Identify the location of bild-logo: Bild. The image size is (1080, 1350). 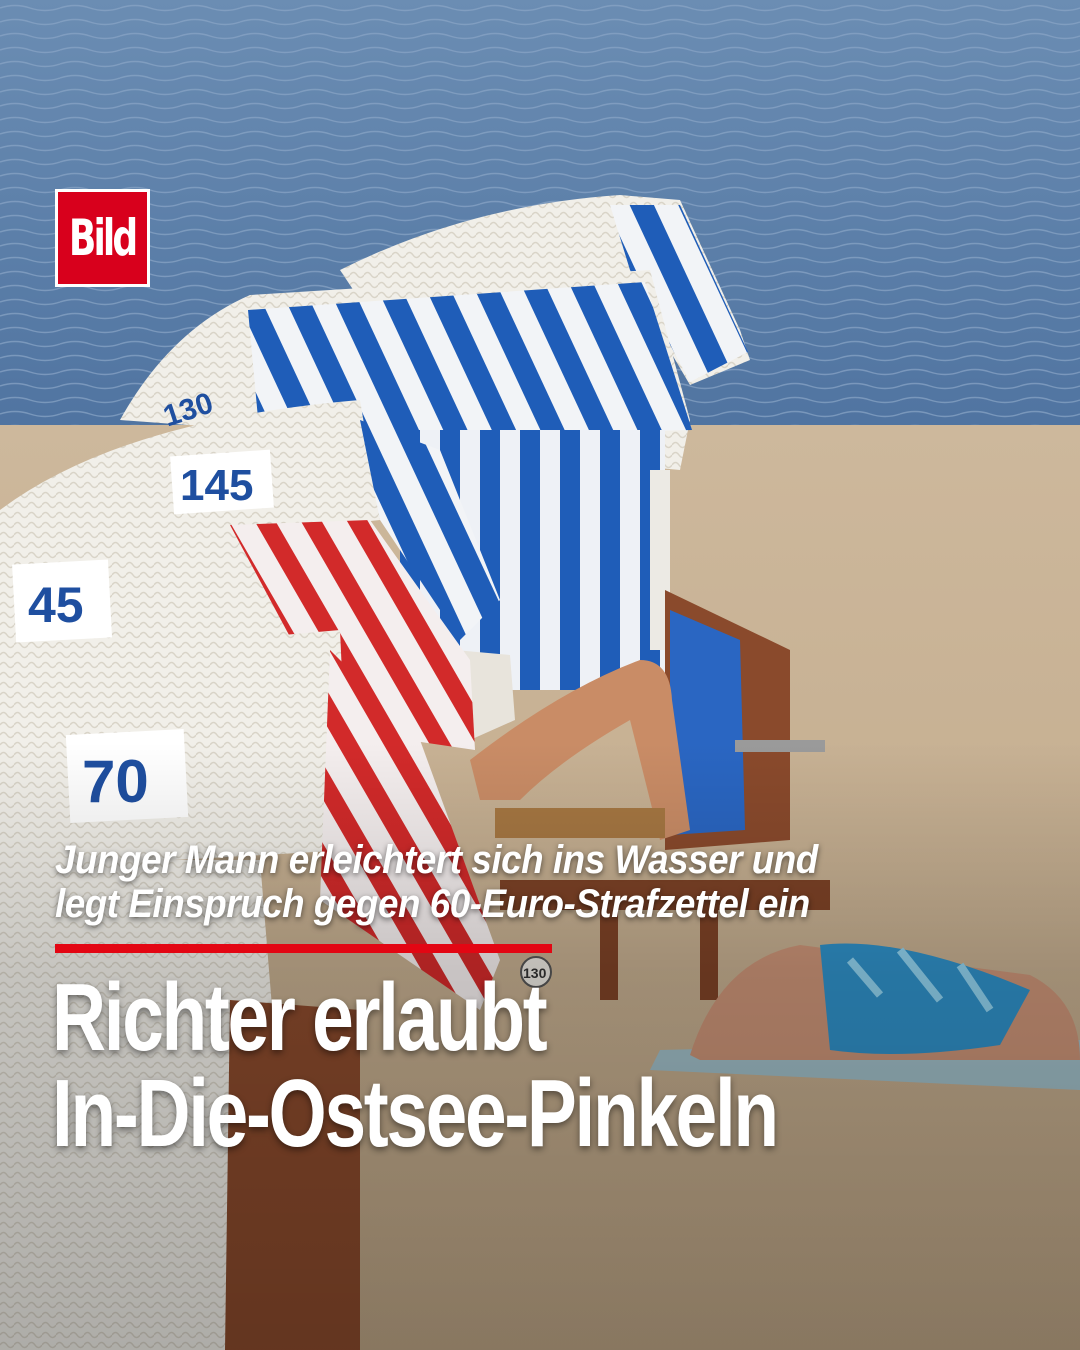
(102, 238).